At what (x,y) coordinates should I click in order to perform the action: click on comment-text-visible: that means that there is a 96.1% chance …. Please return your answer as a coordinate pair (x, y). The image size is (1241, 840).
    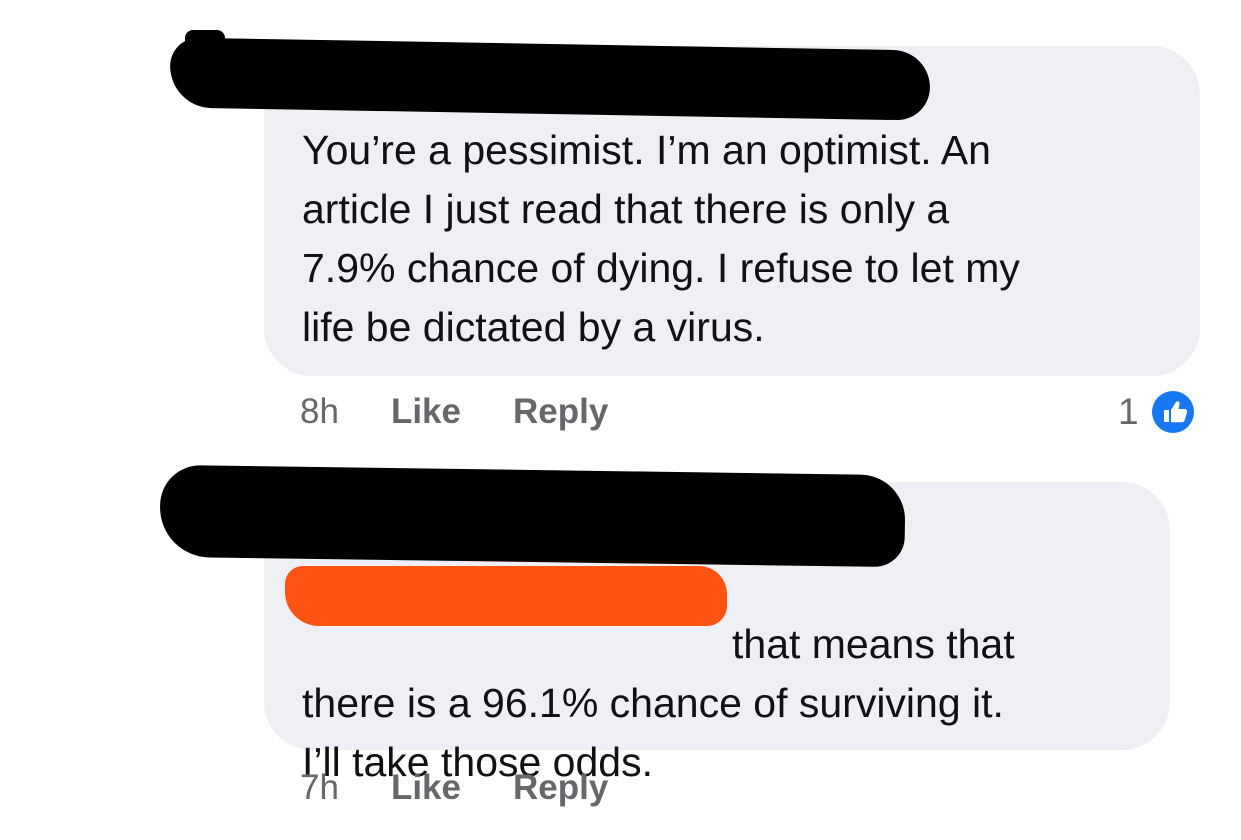
    Looking at the image, I should click on (658, 703).